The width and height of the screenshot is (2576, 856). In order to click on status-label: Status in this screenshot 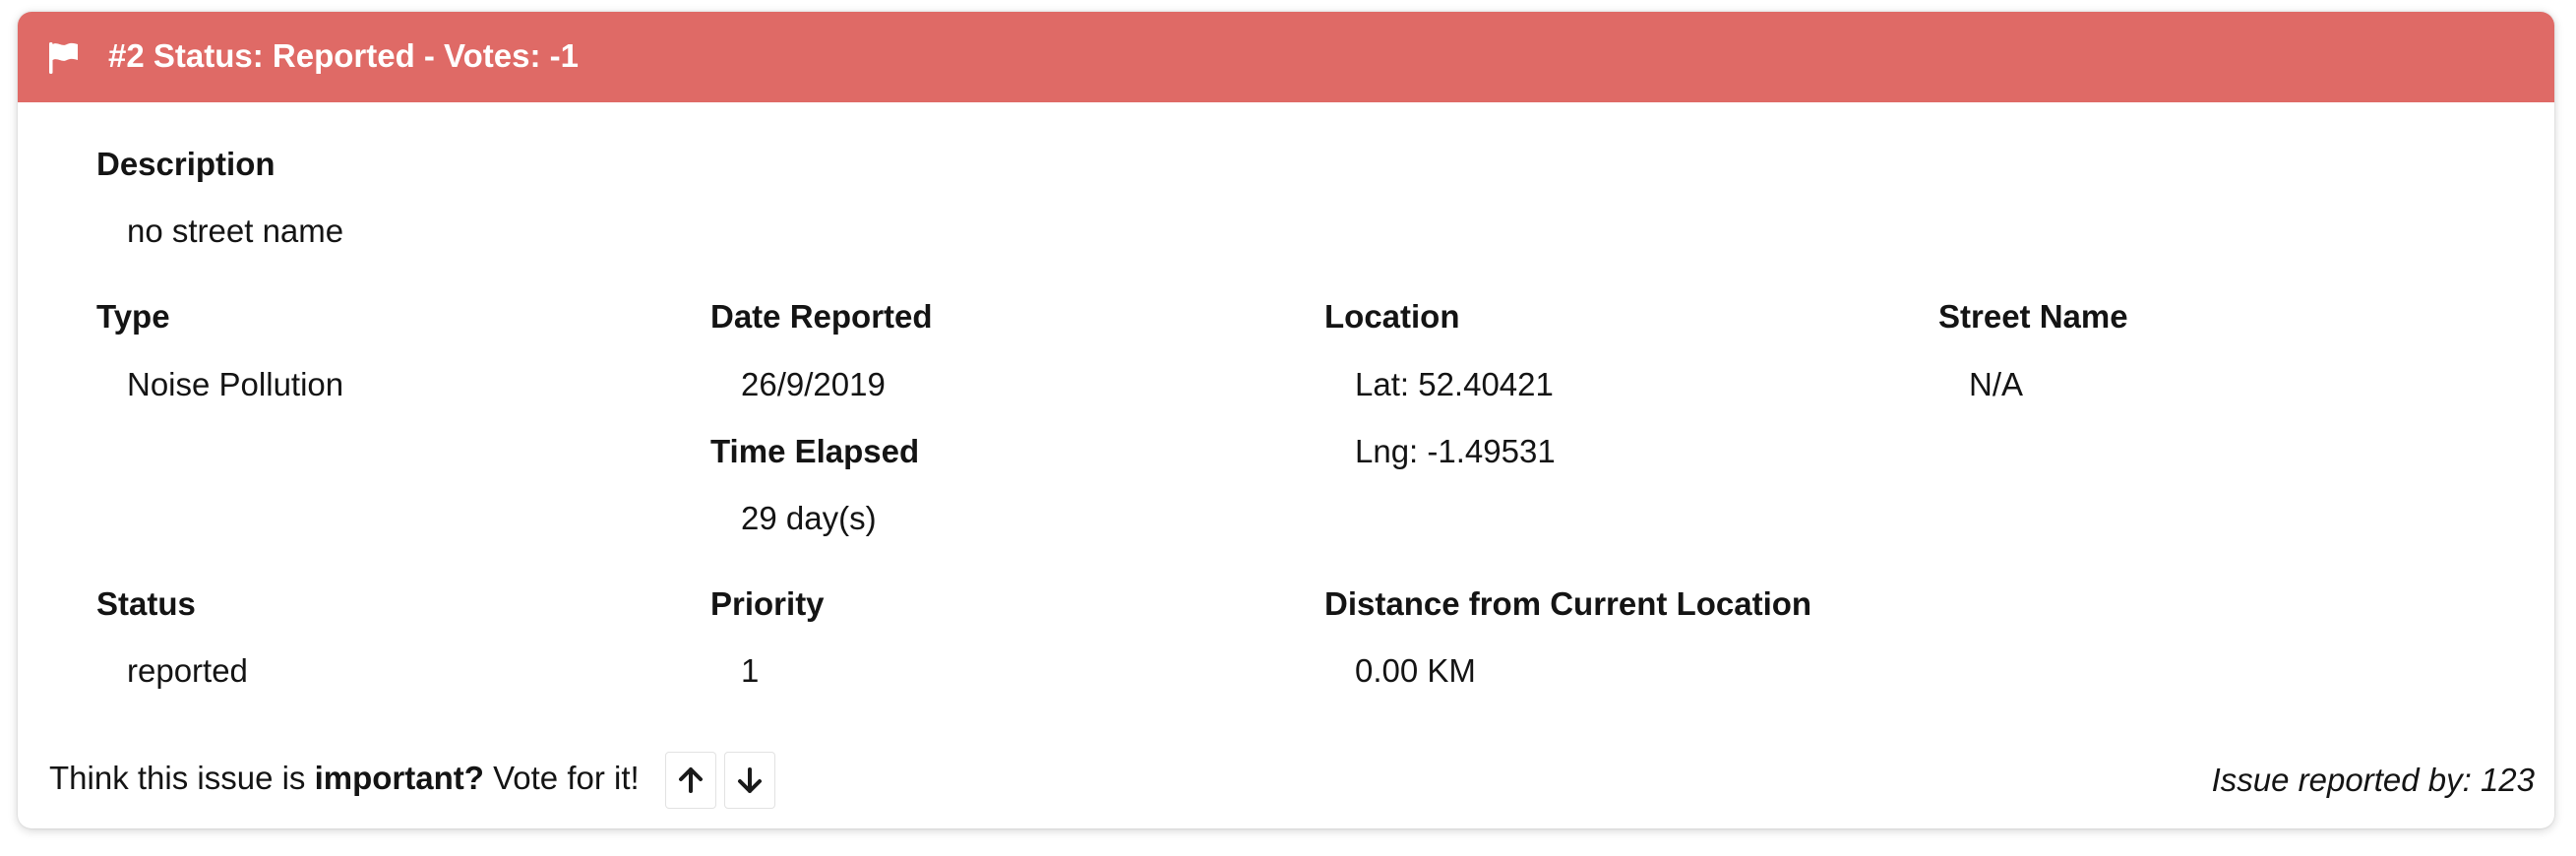, I will do `click(146, 604)`.